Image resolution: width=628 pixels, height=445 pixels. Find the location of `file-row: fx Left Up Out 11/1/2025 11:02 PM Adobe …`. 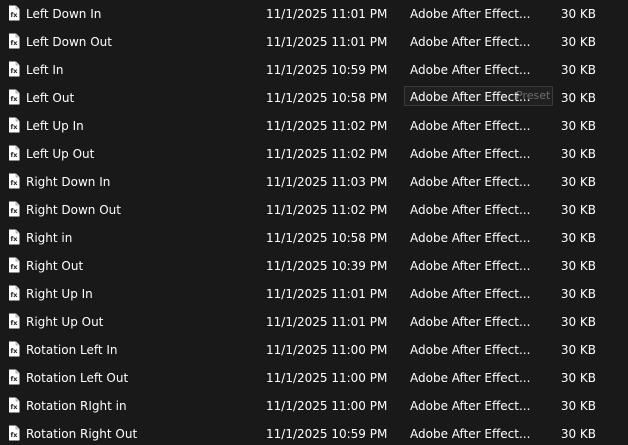

file-row: fx Left Up Out 11/1/2025 11:02 PM Adobe … is located at coordinates (314, 154).